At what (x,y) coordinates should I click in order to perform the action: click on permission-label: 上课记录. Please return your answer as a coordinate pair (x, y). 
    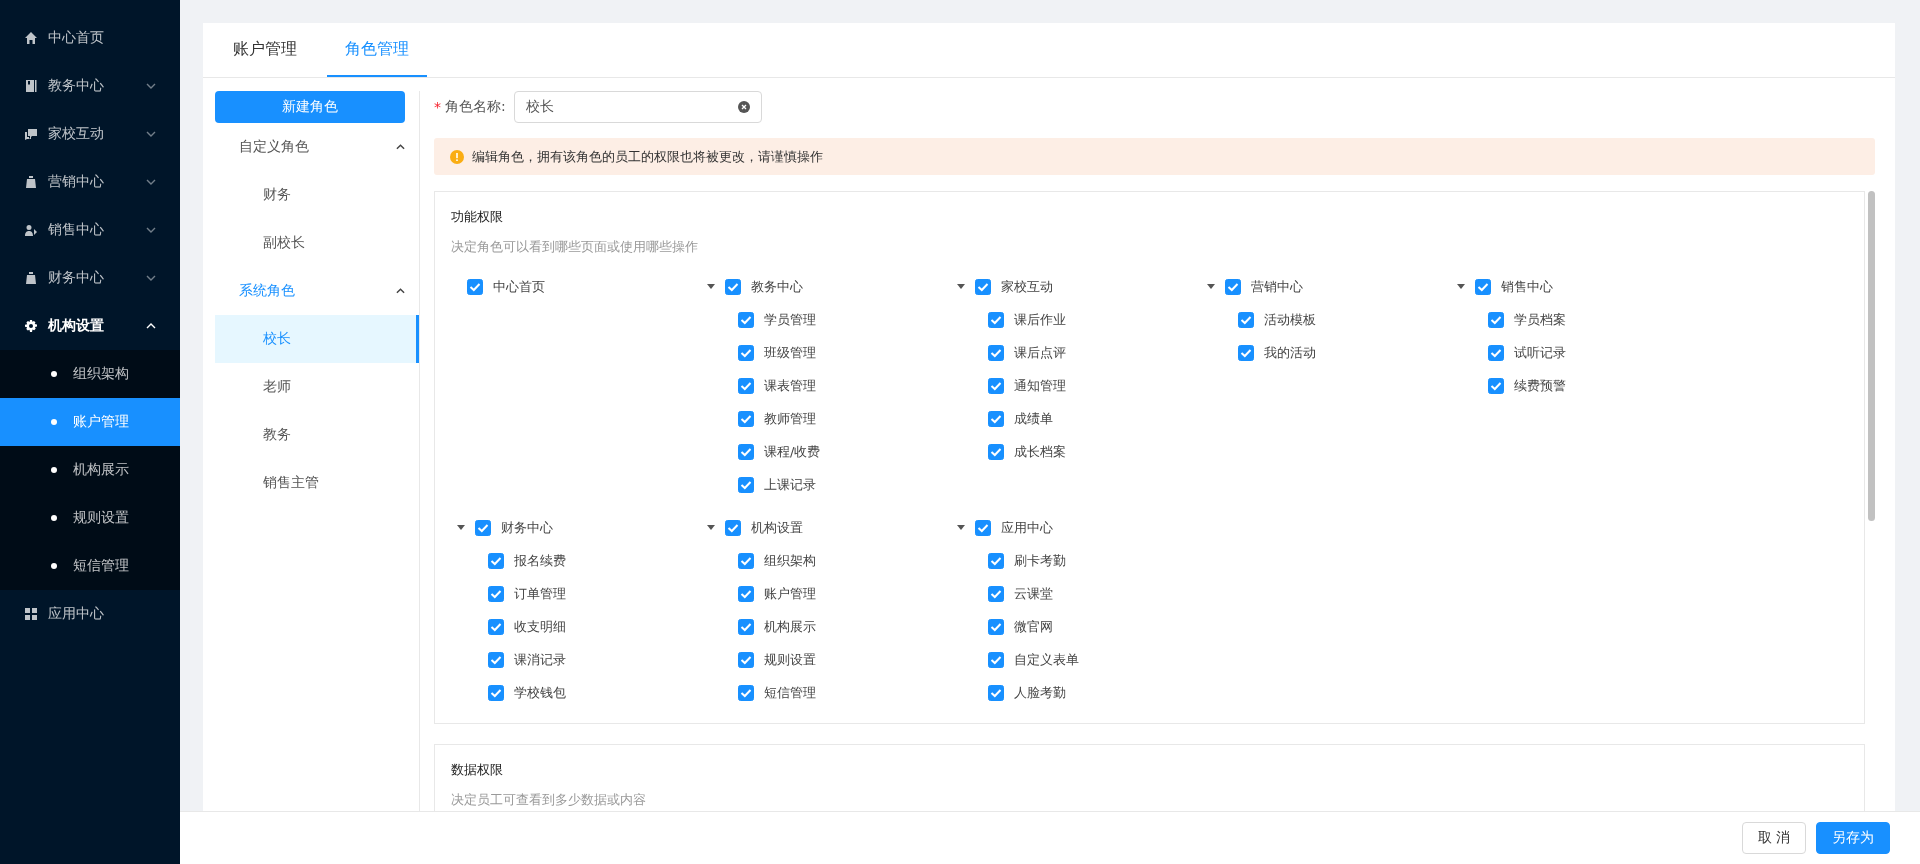
    Looking at the image, I should click on (790, 484).